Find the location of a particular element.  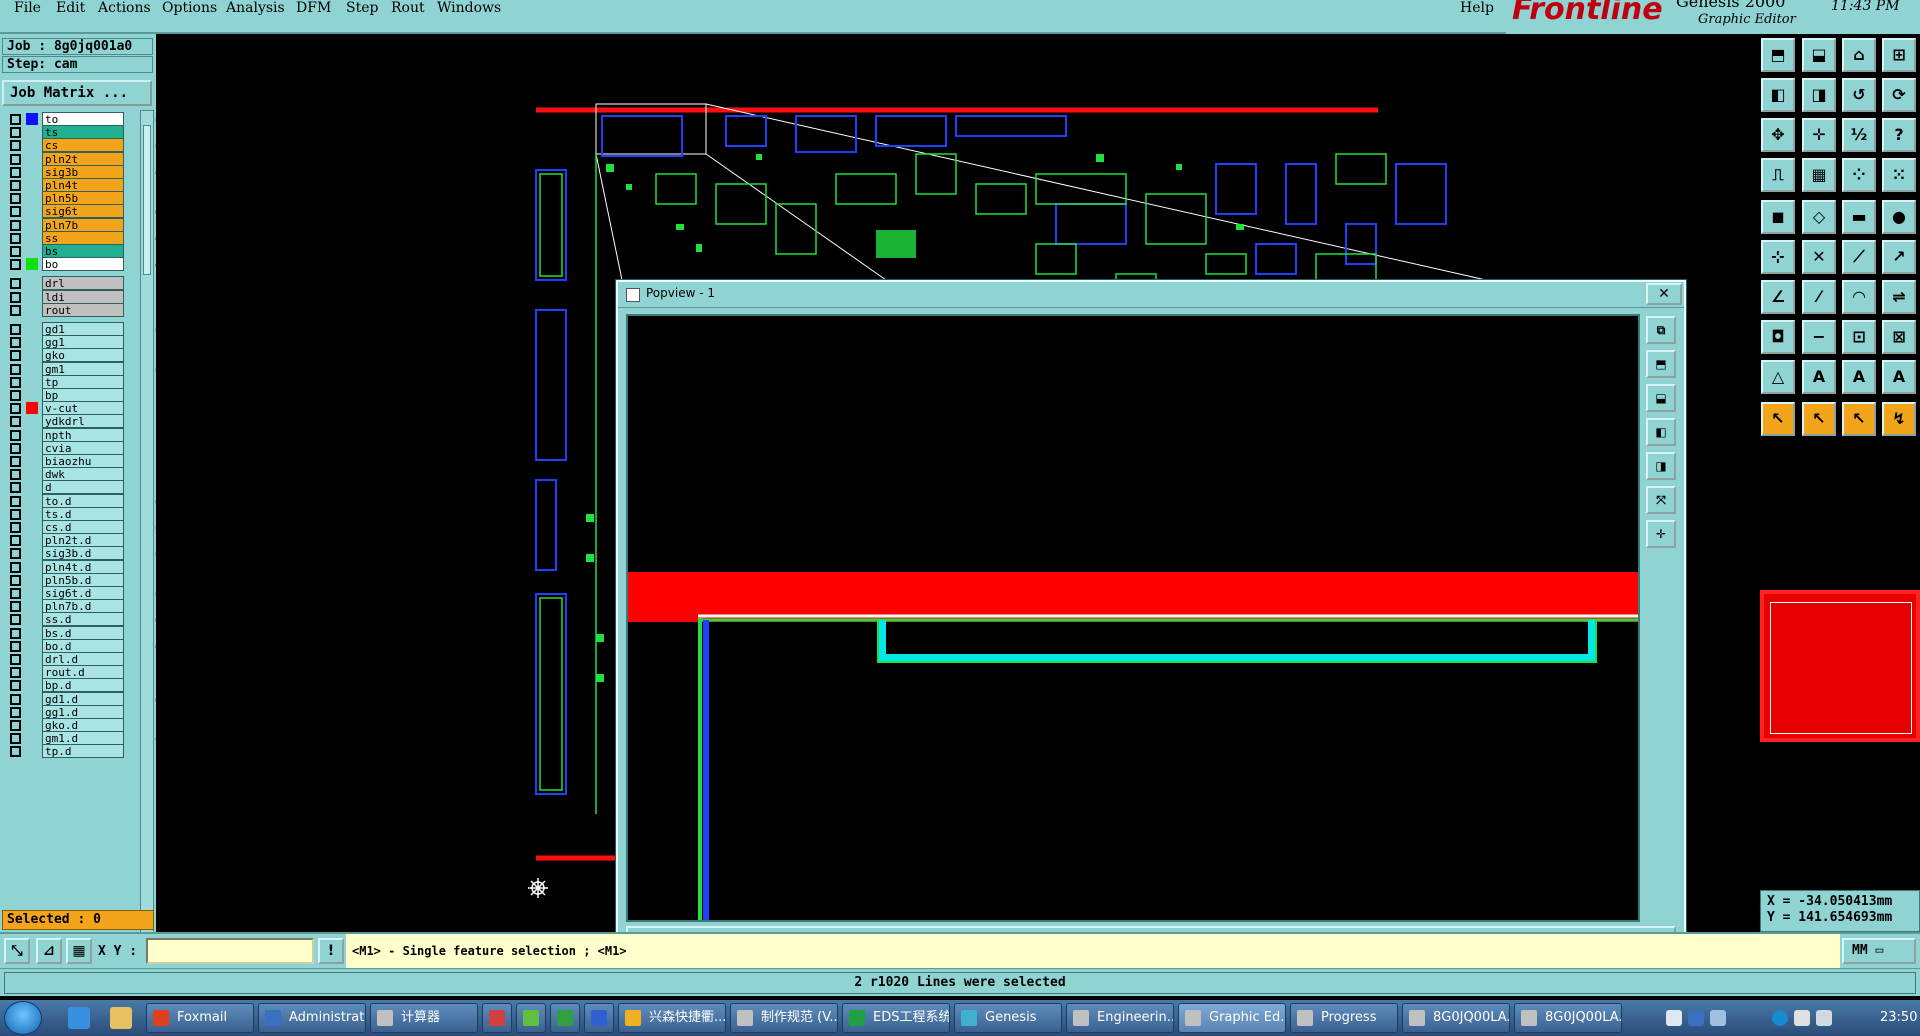

tool-connect-icon: ⊹ is located at coordinates (1778, 257).